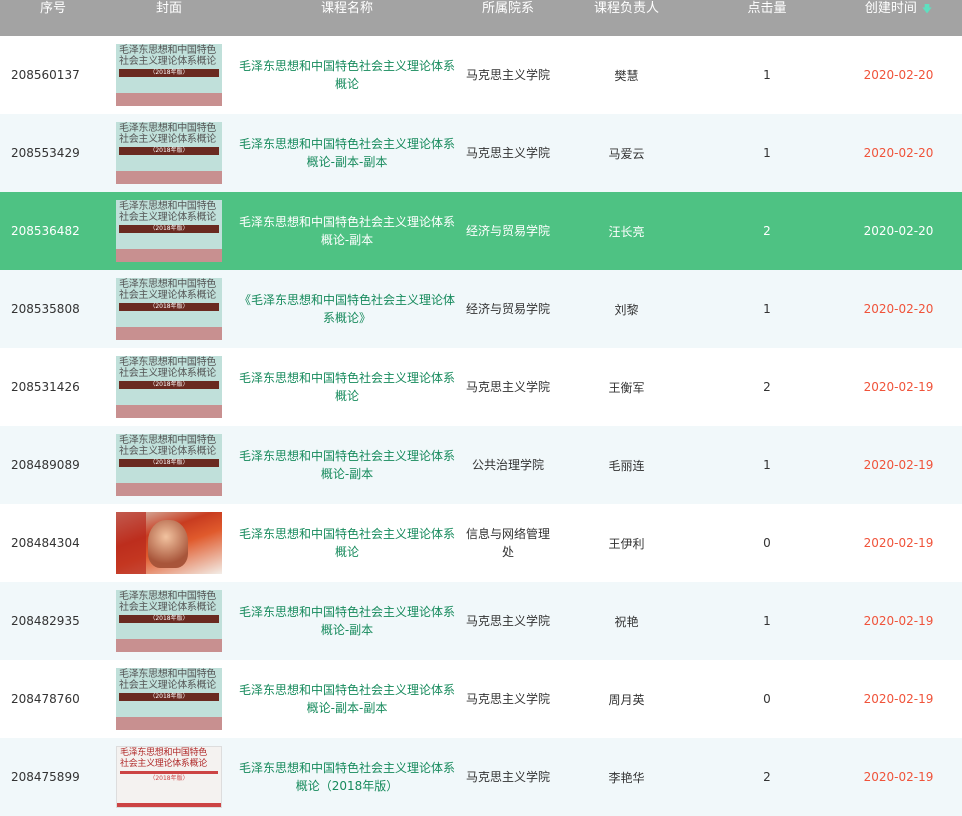 Image resolution: width=962 pixels, height=816 pixels. Describe the element at coordinates (626, 8) in the screenshot. I see `header-owner: 课程负责人` at that location.